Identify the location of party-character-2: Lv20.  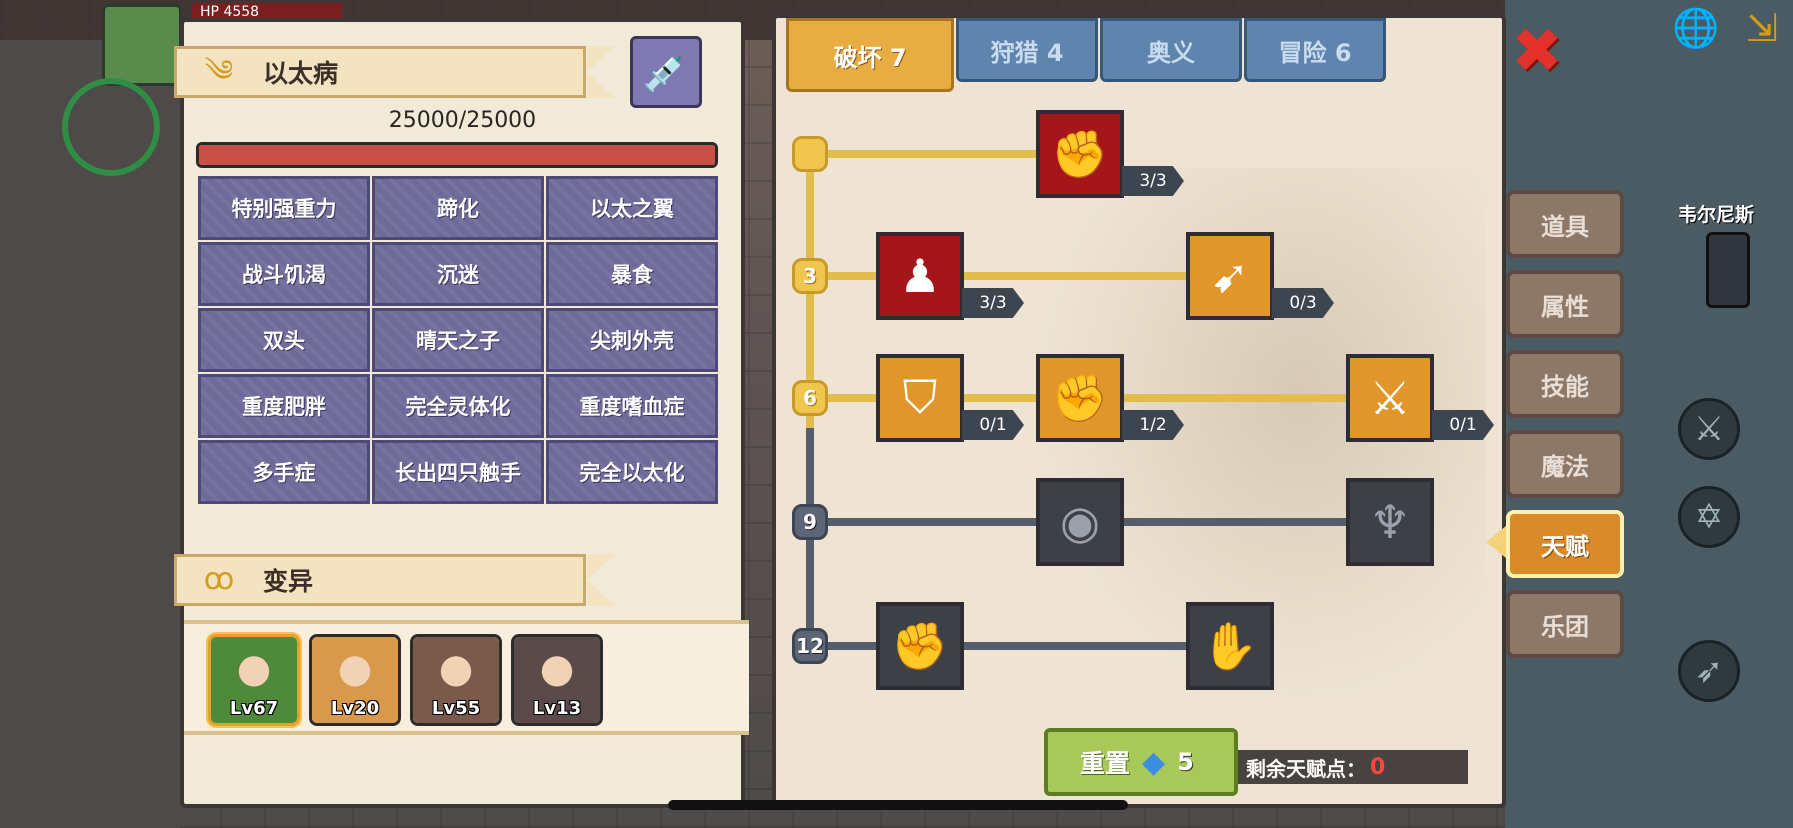
(355, 680).